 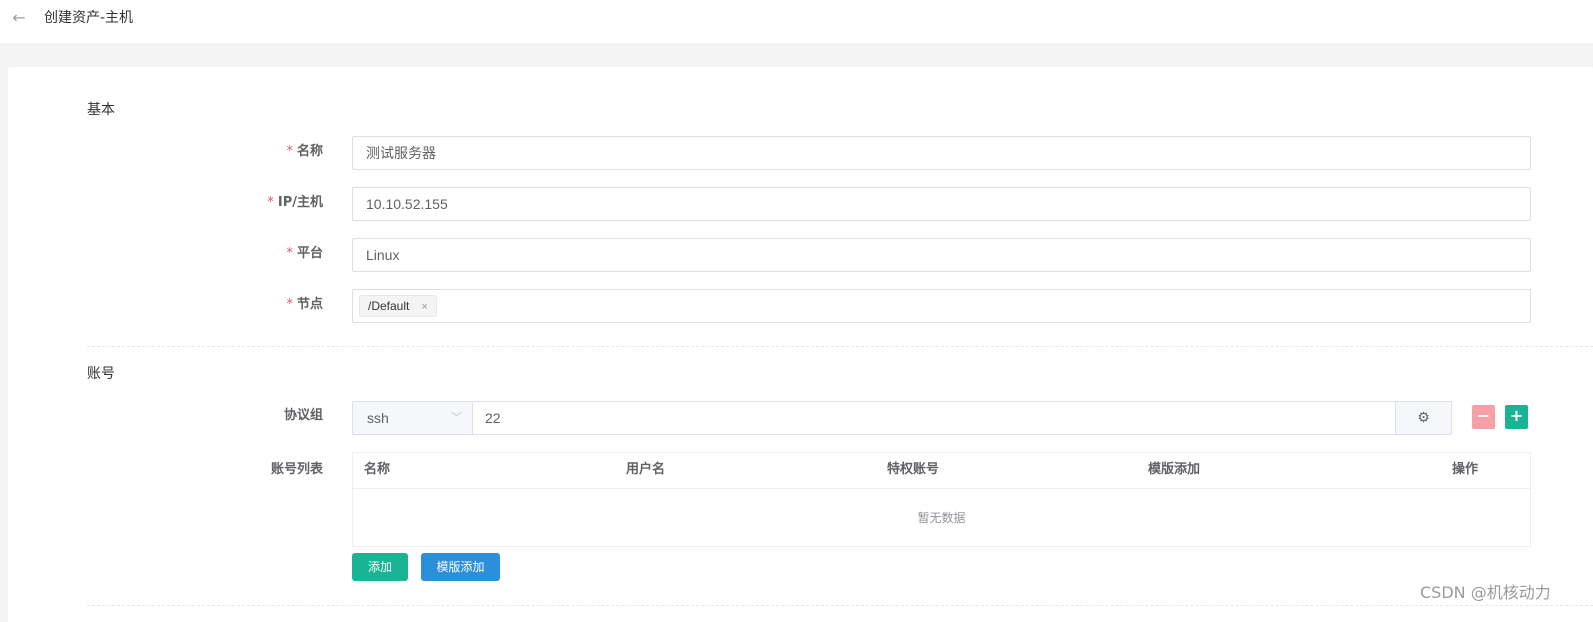 What do you see at coordinates (456, 418) in the screenshot?
I see `chevron-down-icon: ﹀` at bounding box center [456, 418].